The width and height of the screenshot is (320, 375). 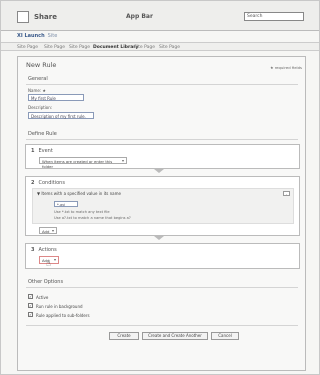 I want to click on create-and-create-another-button: Create and Create Another, so click(x=175, y=336).